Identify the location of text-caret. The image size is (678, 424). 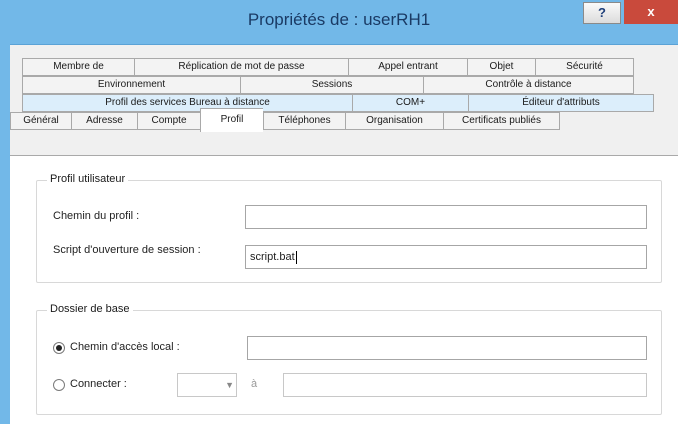
(296, 257).